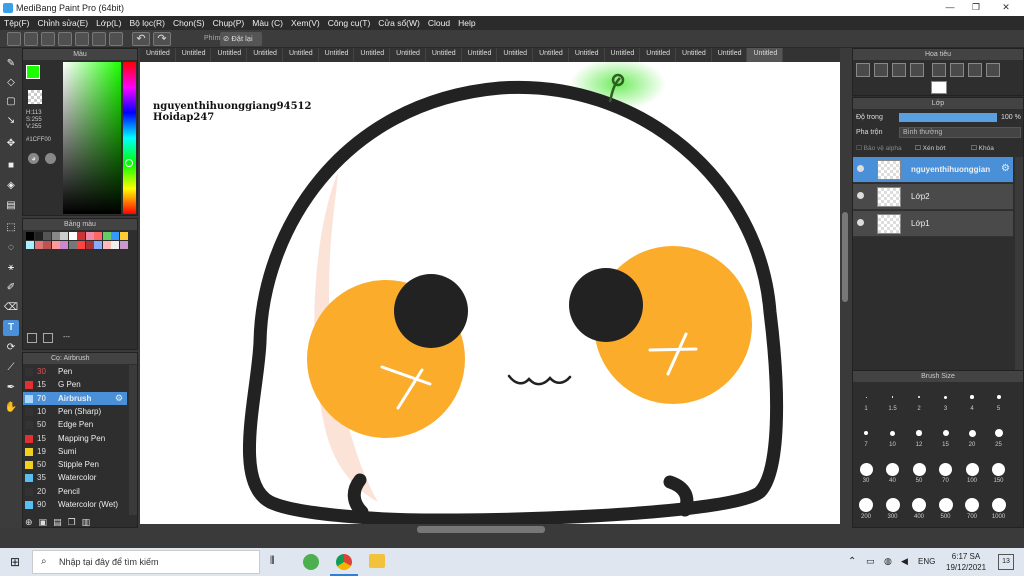  What do you see at coordinates (33, 158) in the screenshot?
I see `palette-icon: ◕` at bounding box center [33, 158].